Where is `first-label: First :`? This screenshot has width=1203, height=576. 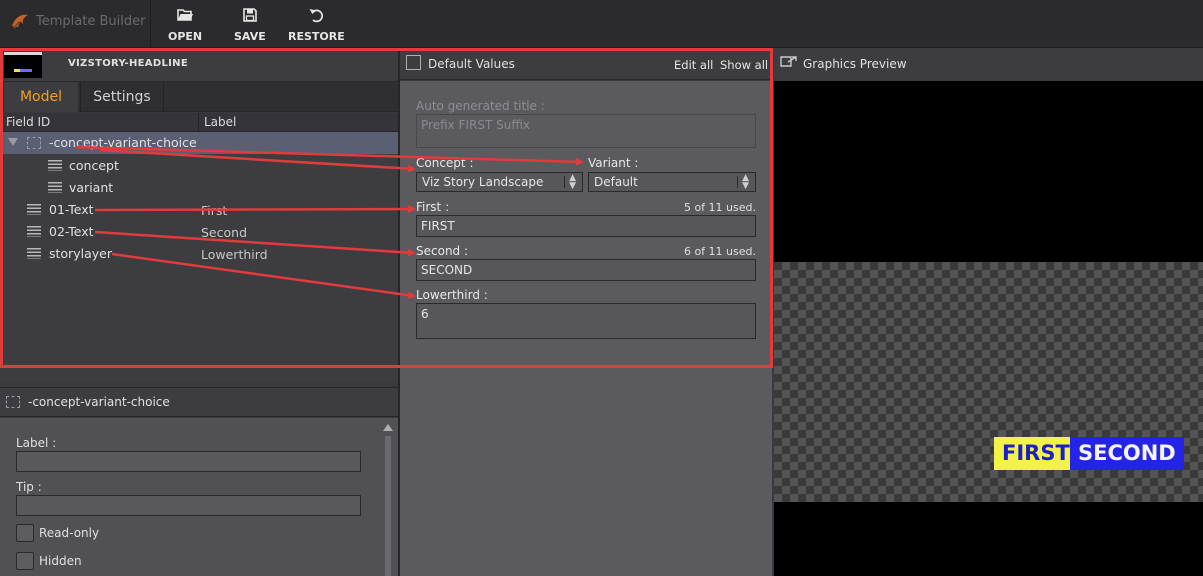
first-label: First : is located at coordinates (433, 207).